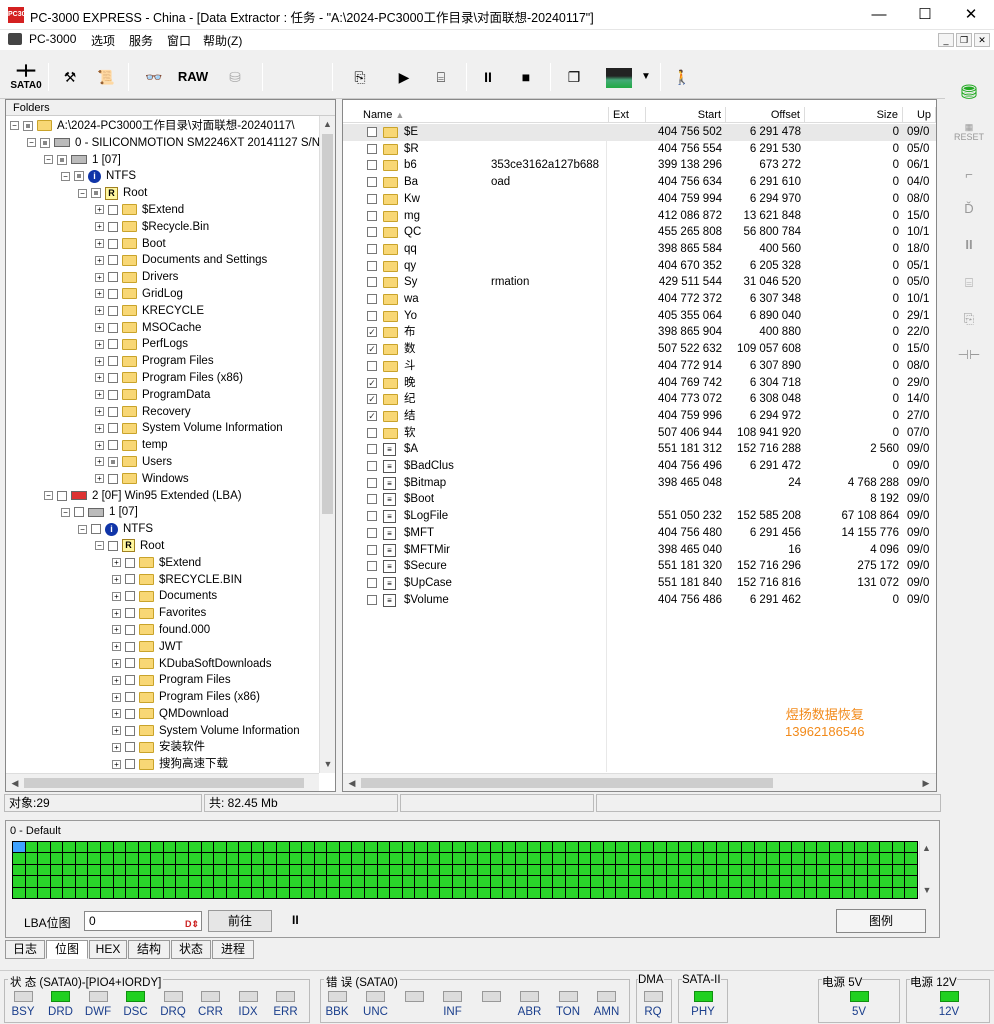  I want to click on file-row: ≡ $Bitmap 398 465 048 24 4 768 288 09/0, so click(639, 483).